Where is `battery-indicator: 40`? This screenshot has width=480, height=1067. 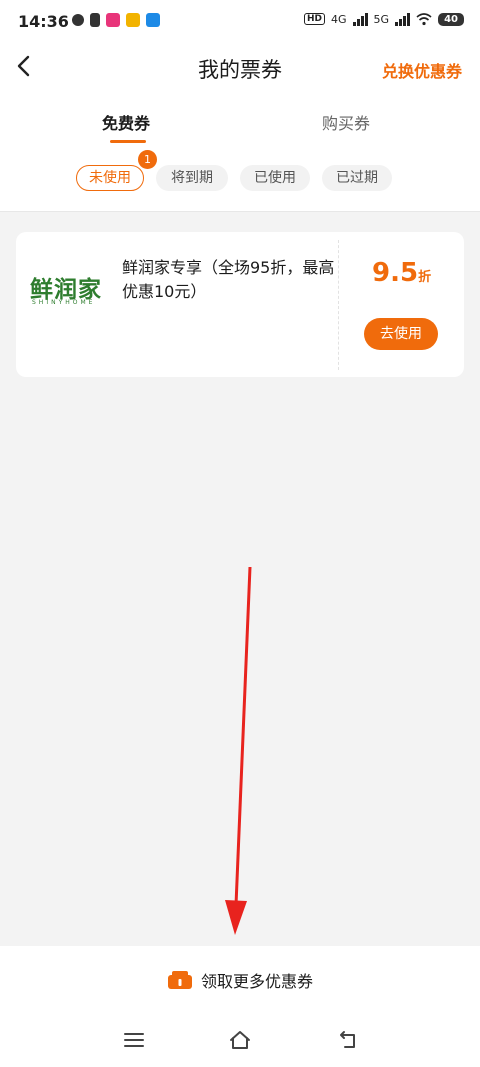 battery-indicator: 40 is located at coordinates (451, 19).